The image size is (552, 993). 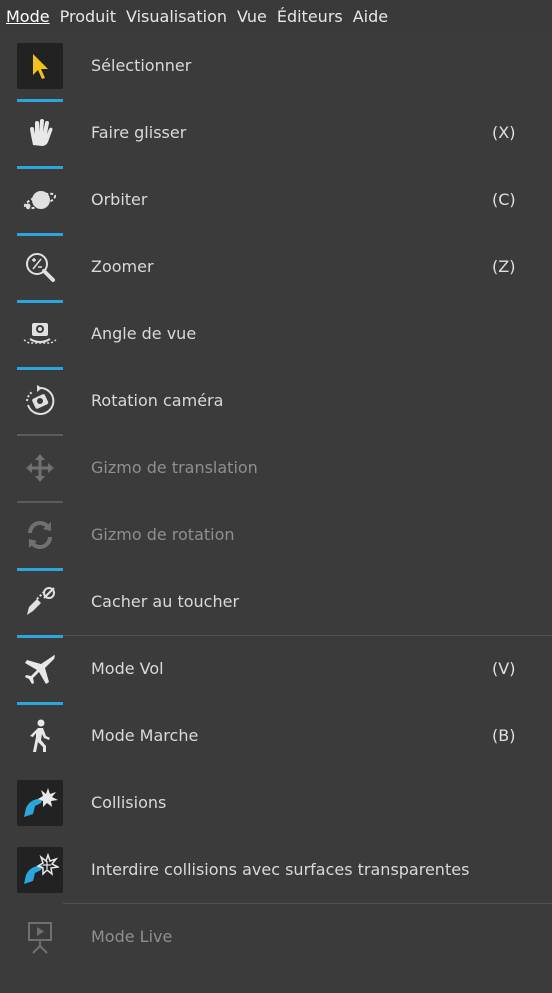 What do you see at coordinates (276, 266) in the screenshot?
I see `menu-item-zoomer: Zoomer (Z)` at bounding box center [276, 266].